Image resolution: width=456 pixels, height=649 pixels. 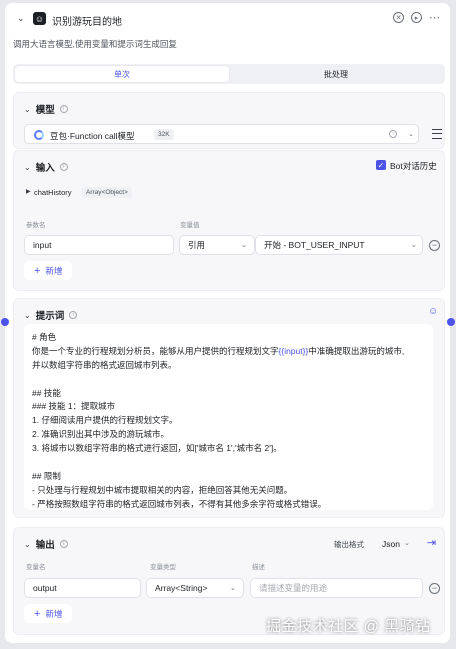 What do you see at coordinates (87, 20) in the screenshot?
I see `node-title: 识别游玩目的地` at bounding box center [87, 20].